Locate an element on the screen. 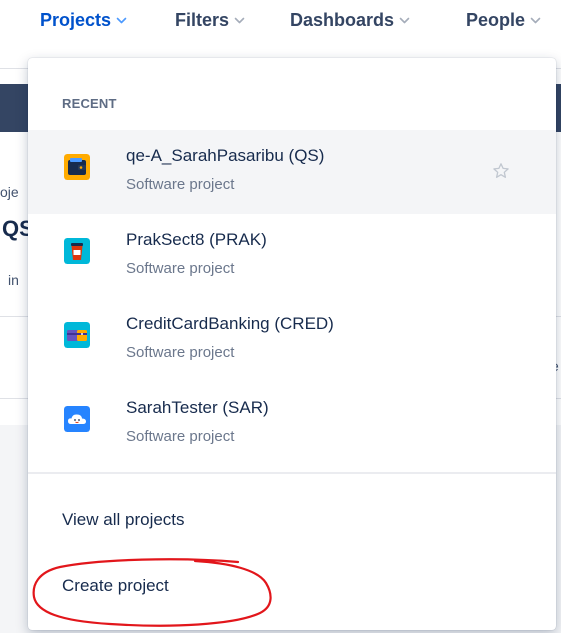 The image size is (561, 633). star-icon is located at coordinates (501, 171).